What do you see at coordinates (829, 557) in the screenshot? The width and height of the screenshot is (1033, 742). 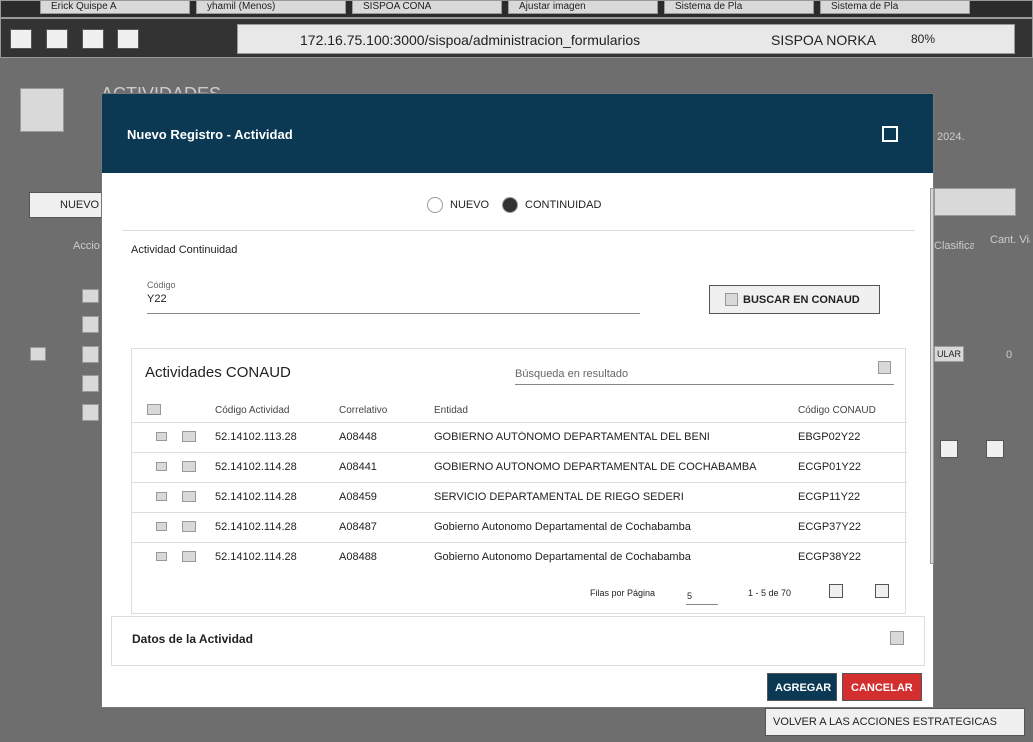 I see `cell-codigo-conaud: ECGP38Y22` at bounding box center [829, 557].